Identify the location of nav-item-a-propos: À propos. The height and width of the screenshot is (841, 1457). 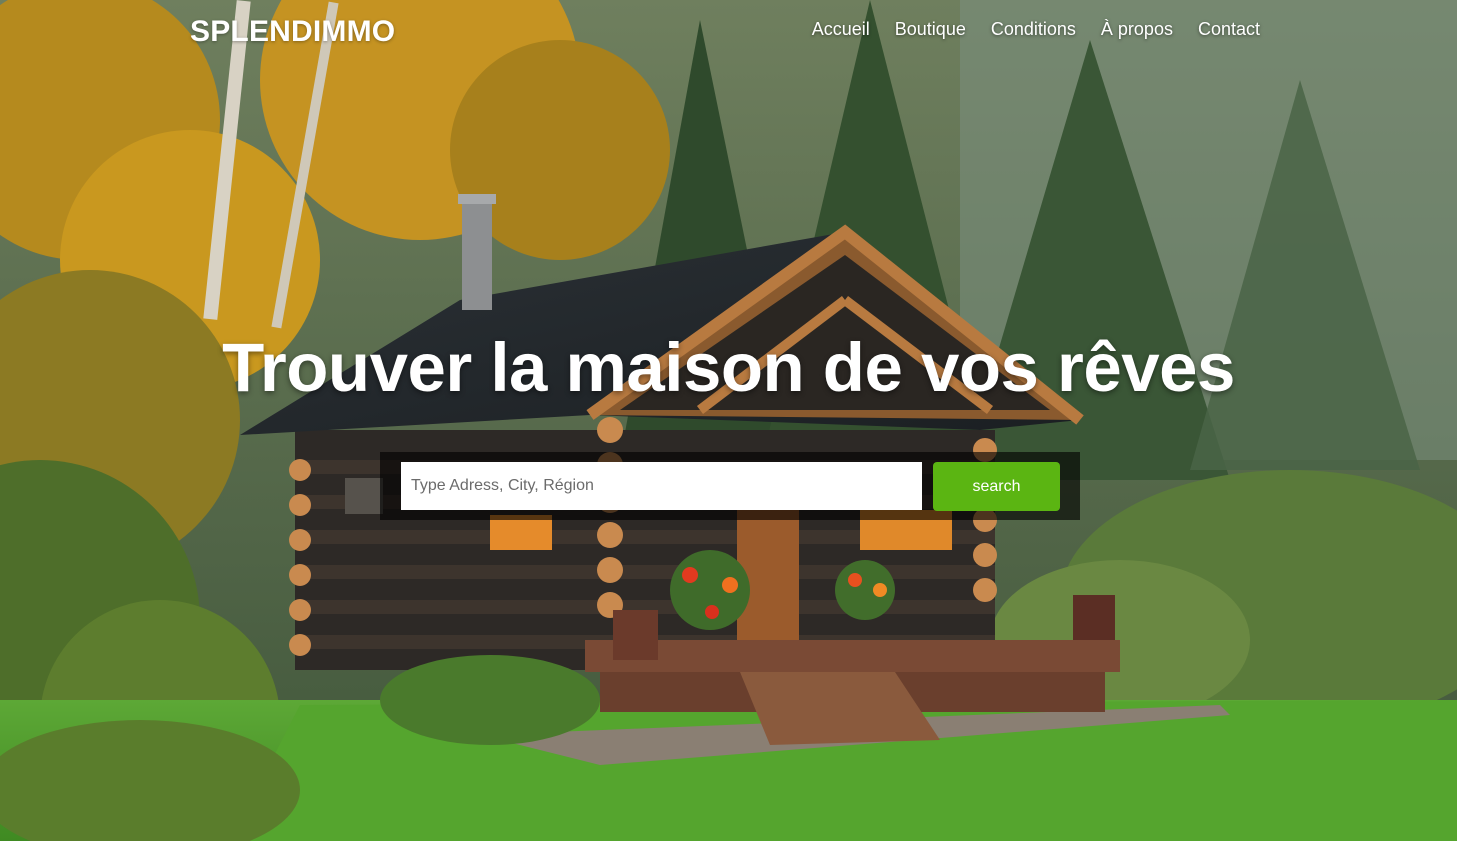
(1137, 29).